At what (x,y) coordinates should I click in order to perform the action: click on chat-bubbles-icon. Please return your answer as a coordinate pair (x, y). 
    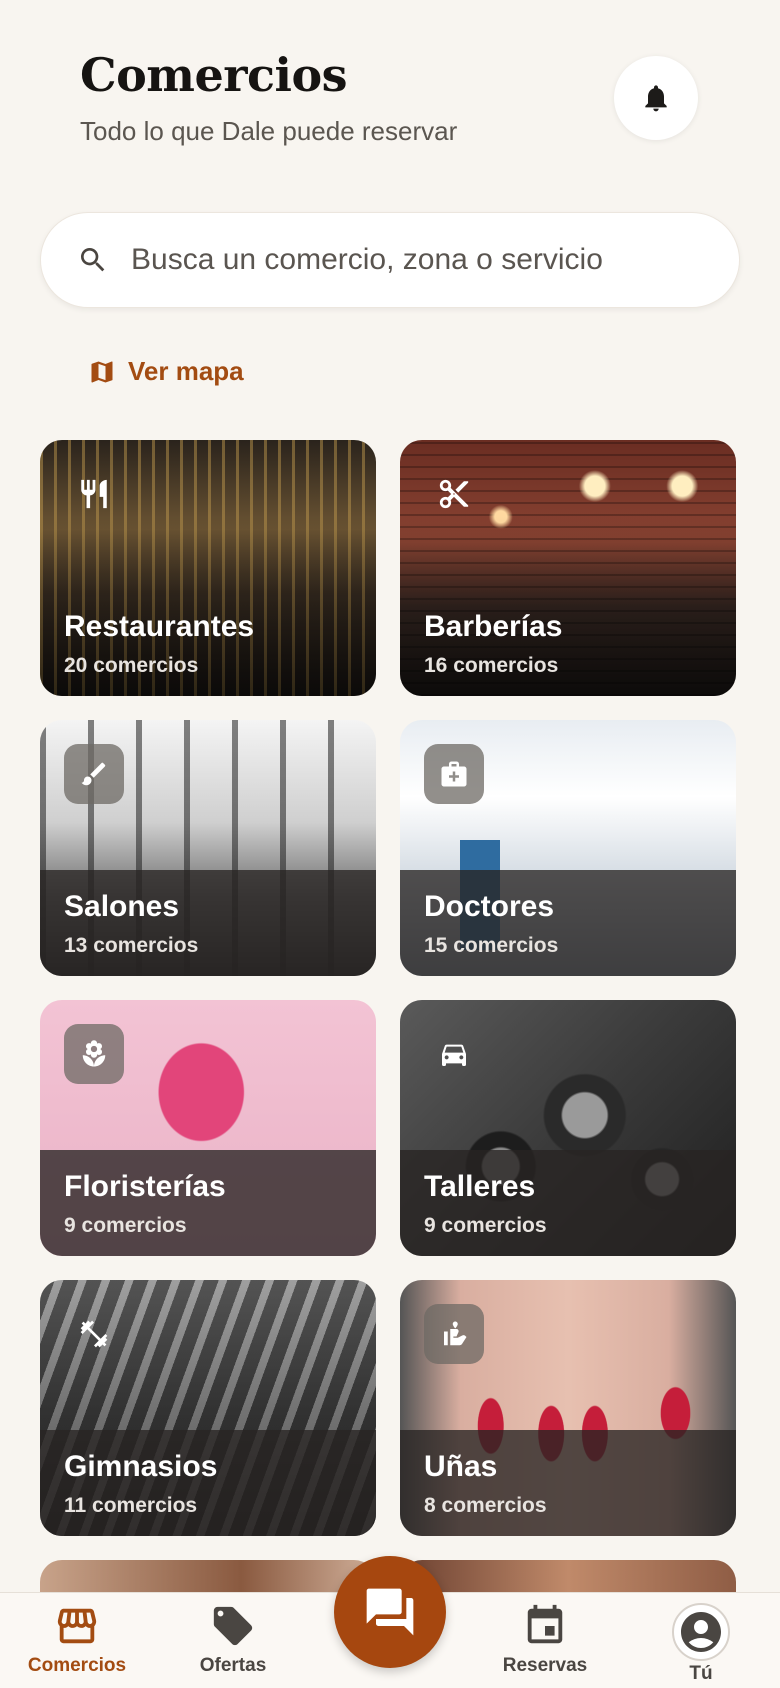
    Looking at the image, I should click on (390, 1612).